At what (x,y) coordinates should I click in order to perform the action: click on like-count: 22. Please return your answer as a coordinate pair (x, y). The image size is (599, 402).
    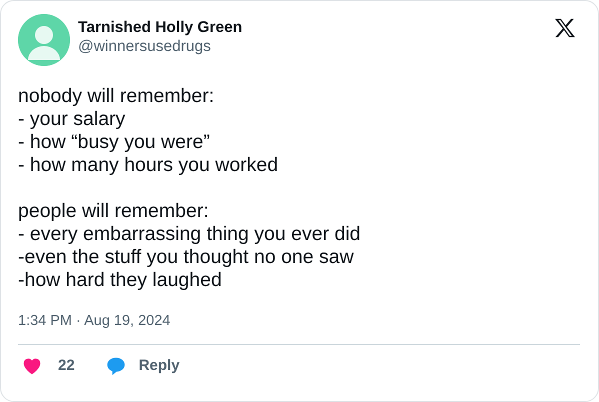
    Looking at the image, I should click on (66, 366).